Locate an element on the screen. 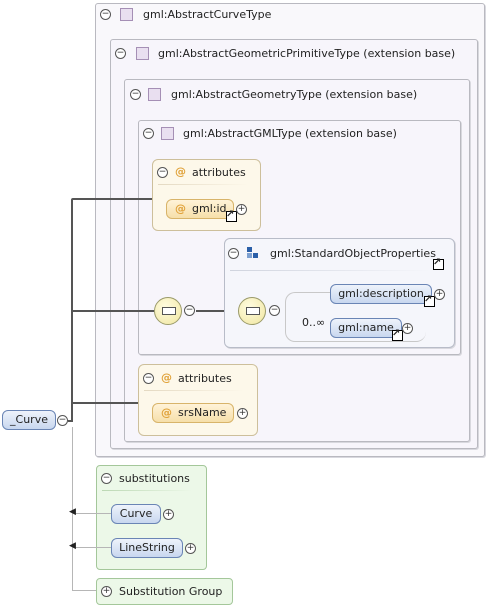 This screenshot has height=608, width=487. substitution-curve: Curve is located at coordinates (136, 514).